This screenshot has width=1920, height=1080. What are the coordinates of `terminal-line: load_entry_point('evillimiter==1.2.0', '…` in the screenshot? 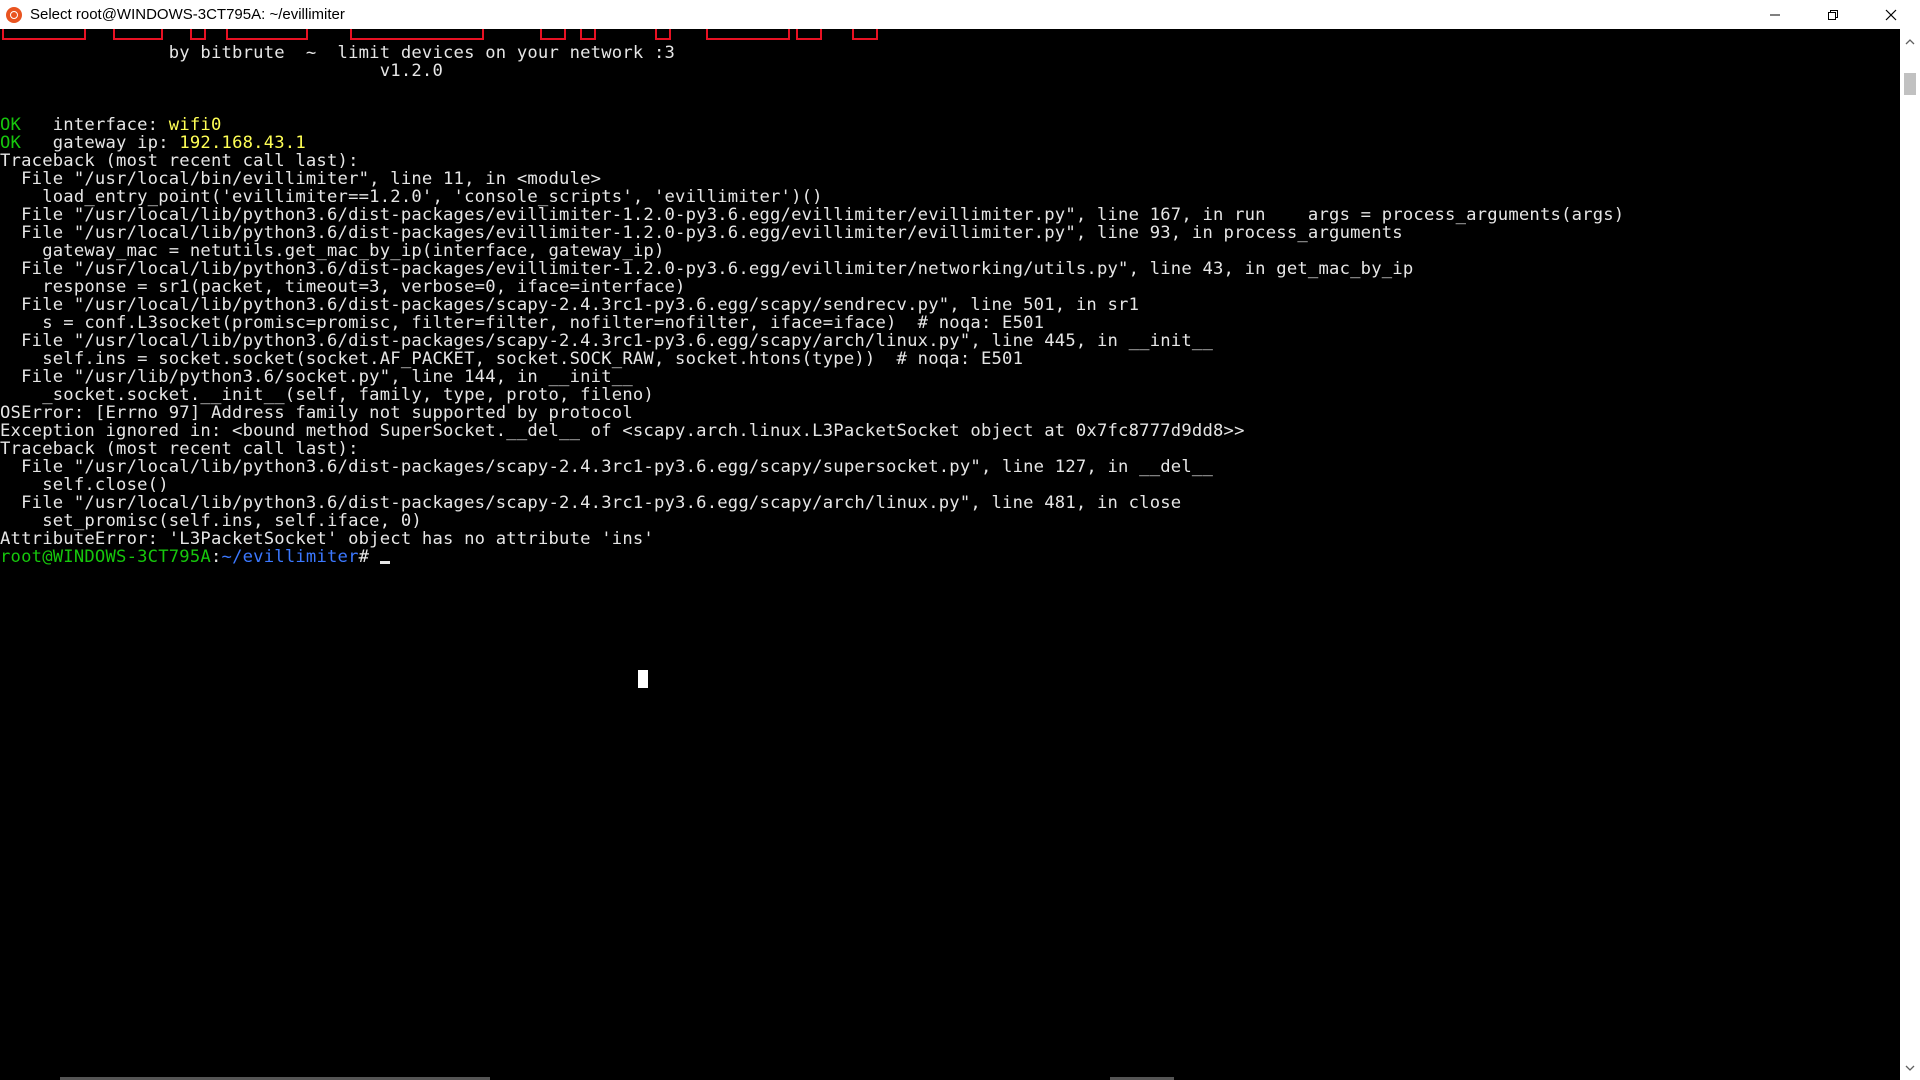 It's located at (411, 197).